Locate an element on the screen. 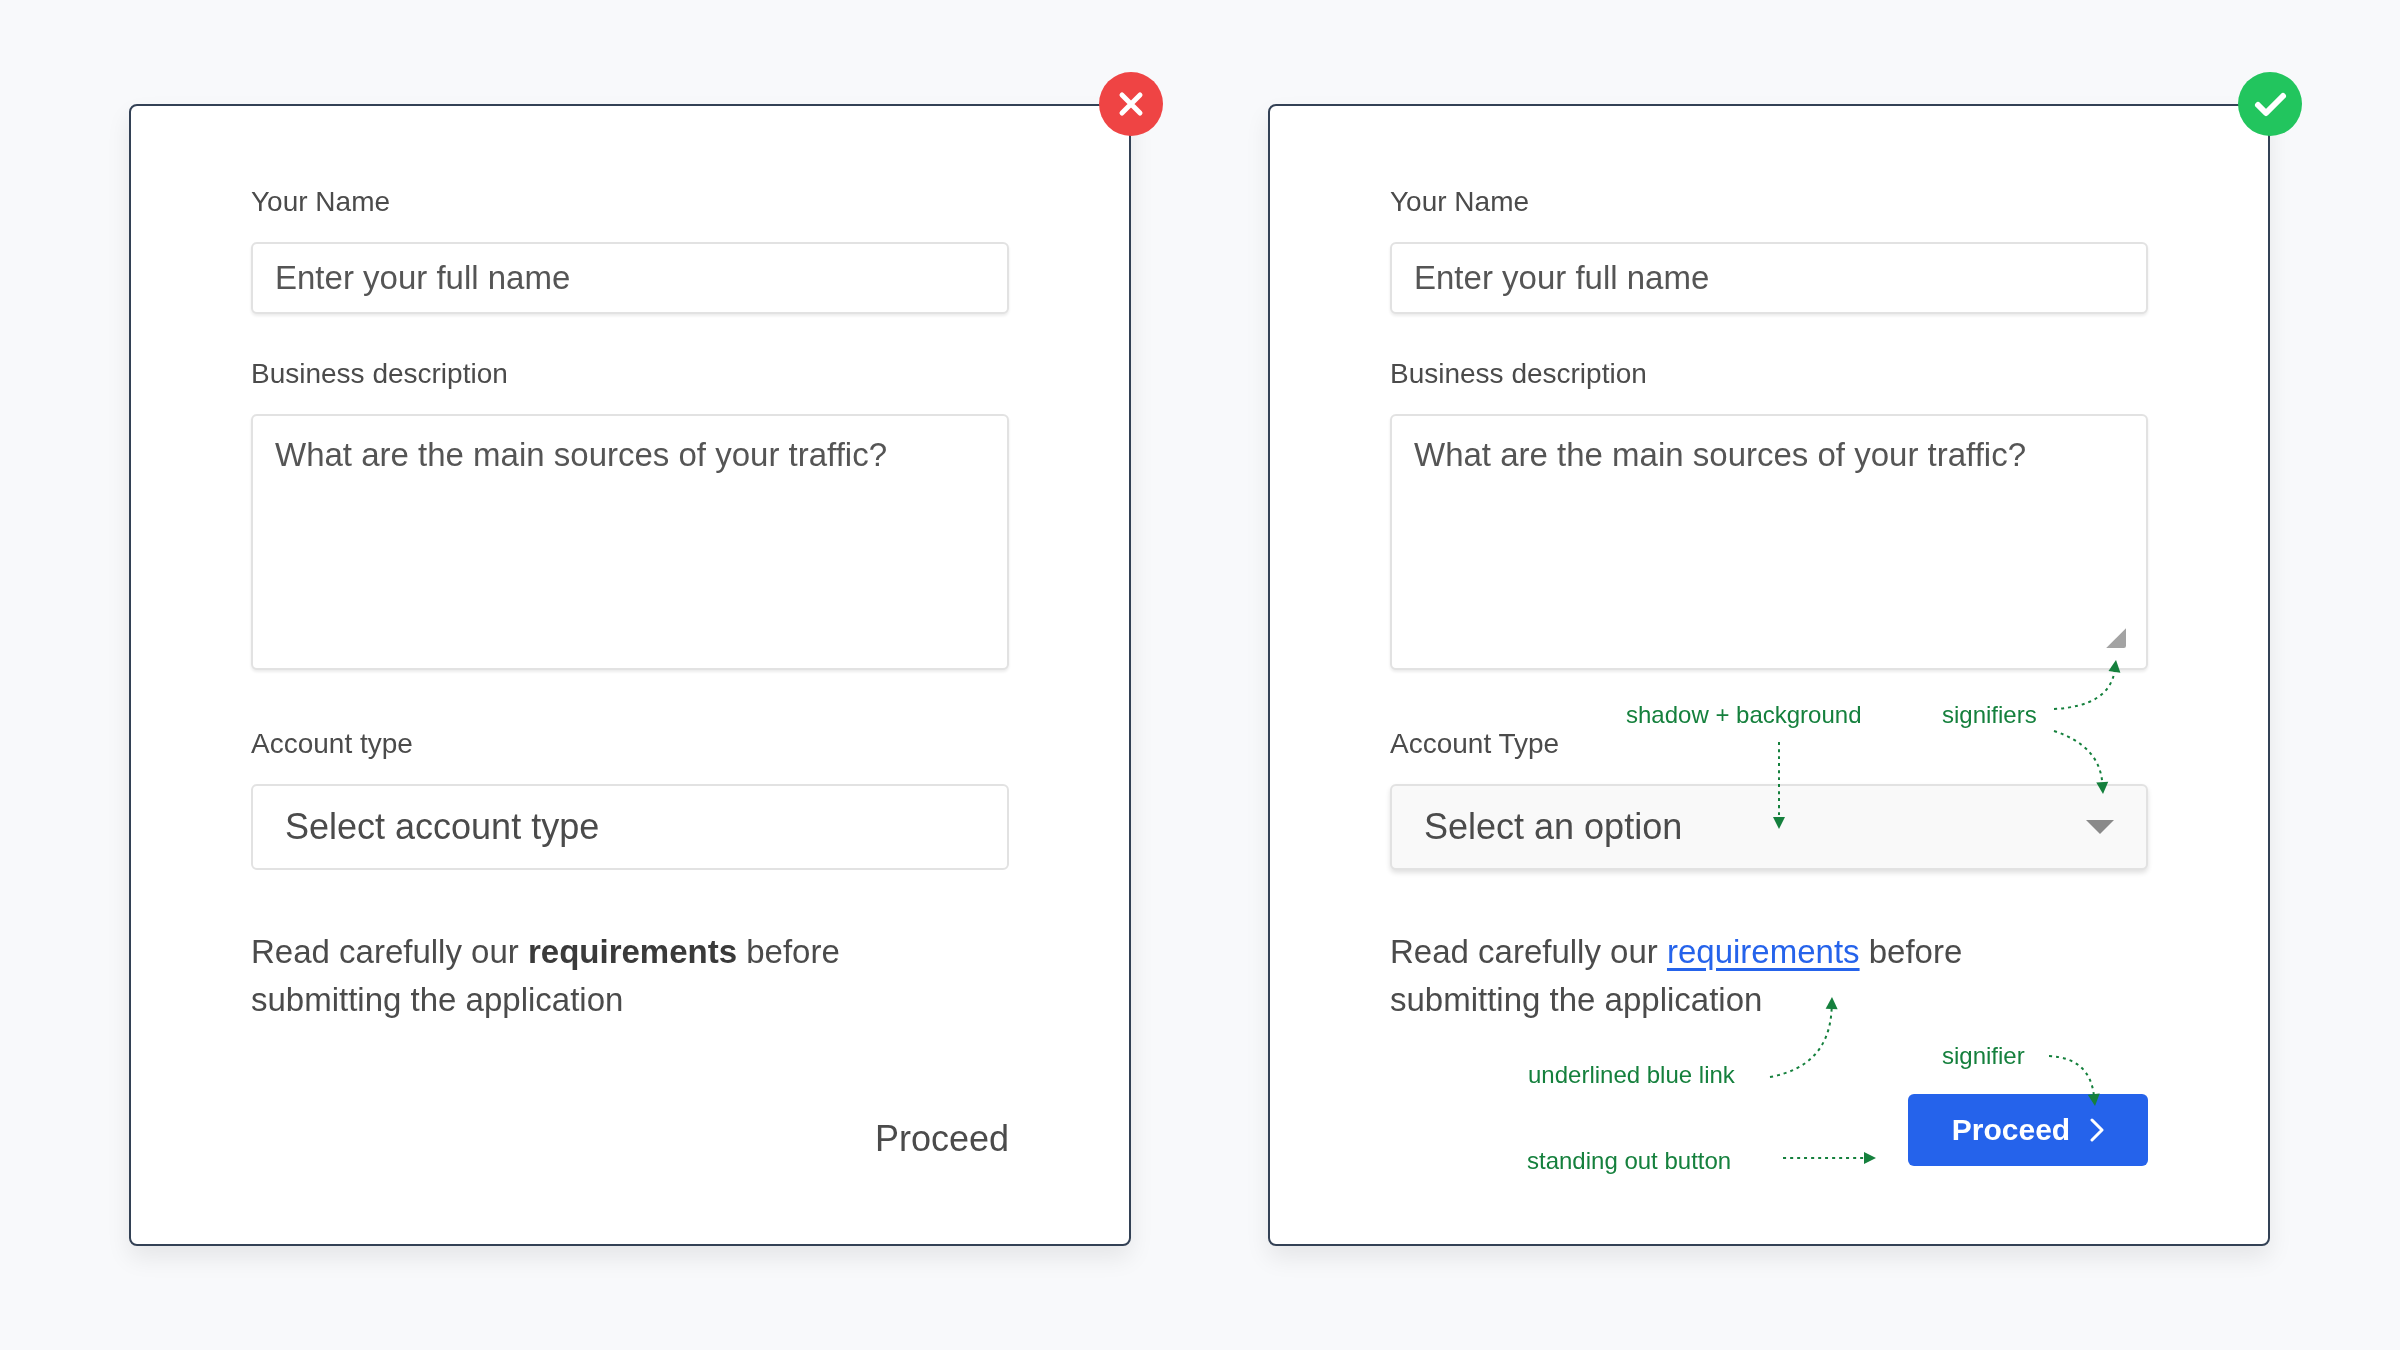 The width and height of the screenshot is (2400, 1350). annotation-label: standing out button is located at coordinates (1629, 1161).